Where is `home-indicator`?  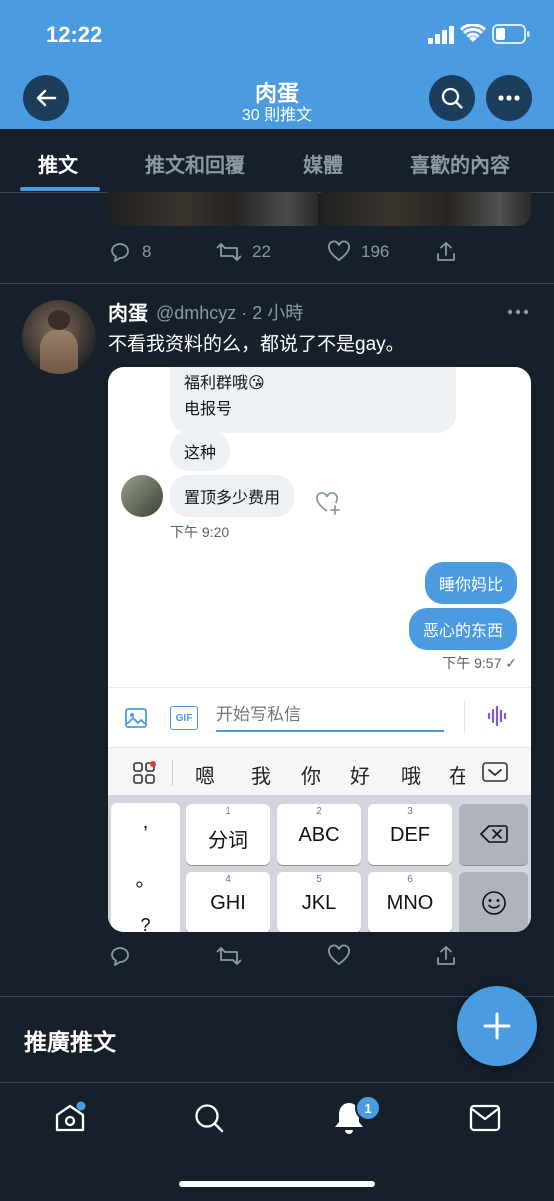 home-indicator is located at coordinates (277, 1184).